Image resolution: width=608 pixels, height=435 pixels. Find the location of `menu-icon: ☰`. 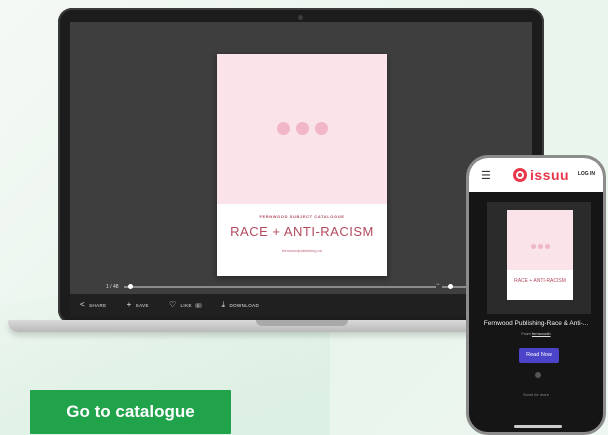

menu-icon: ☰ is located at coordinates (486, 175).